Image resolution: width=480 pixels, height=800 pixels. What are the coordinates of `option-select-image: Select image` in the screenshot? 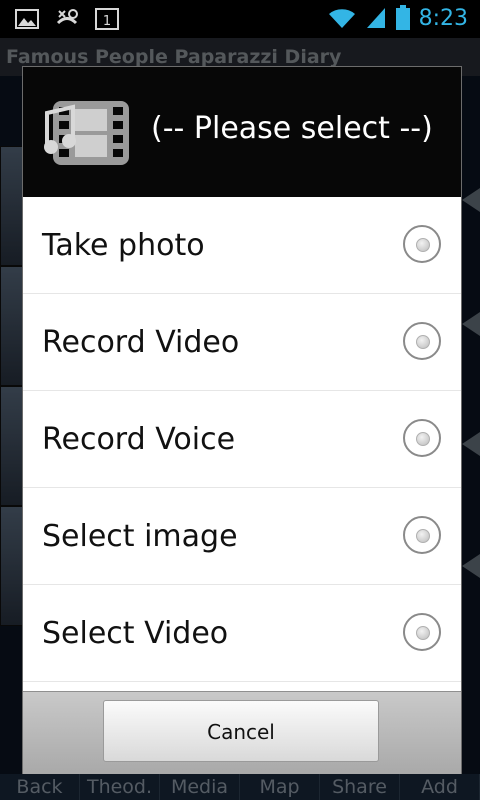 It's located at (242, 536).